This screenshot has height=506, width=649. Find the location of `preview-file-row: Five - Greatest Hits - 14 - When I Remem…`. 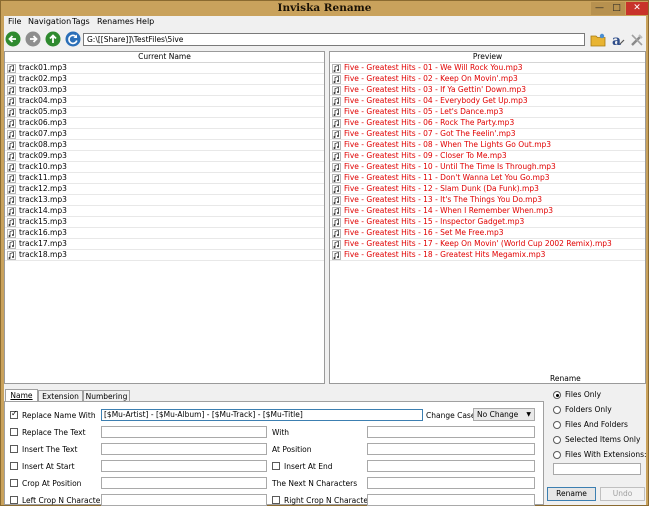

preview-file-row: Five - Greatest Hits - 14 - When I Remem… is located at coordinates (487, 211).